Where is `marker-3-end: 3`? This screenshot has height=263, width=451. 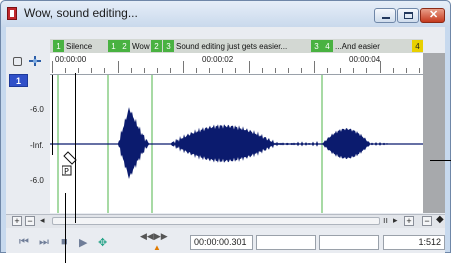 marker-3-end: 3 is located at coordinates (316, 46).